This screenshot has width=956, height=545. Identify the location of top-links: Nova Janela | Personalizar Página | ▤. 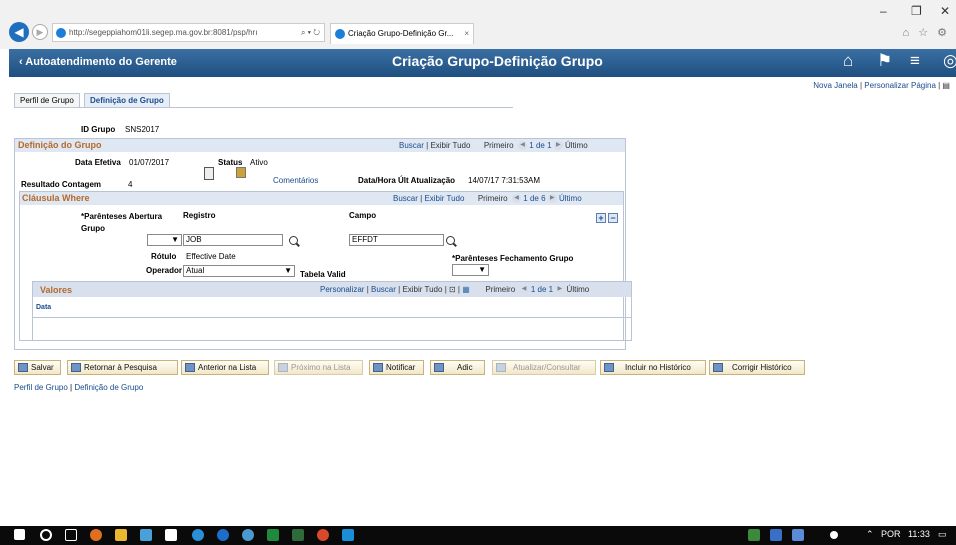
(881, 85).